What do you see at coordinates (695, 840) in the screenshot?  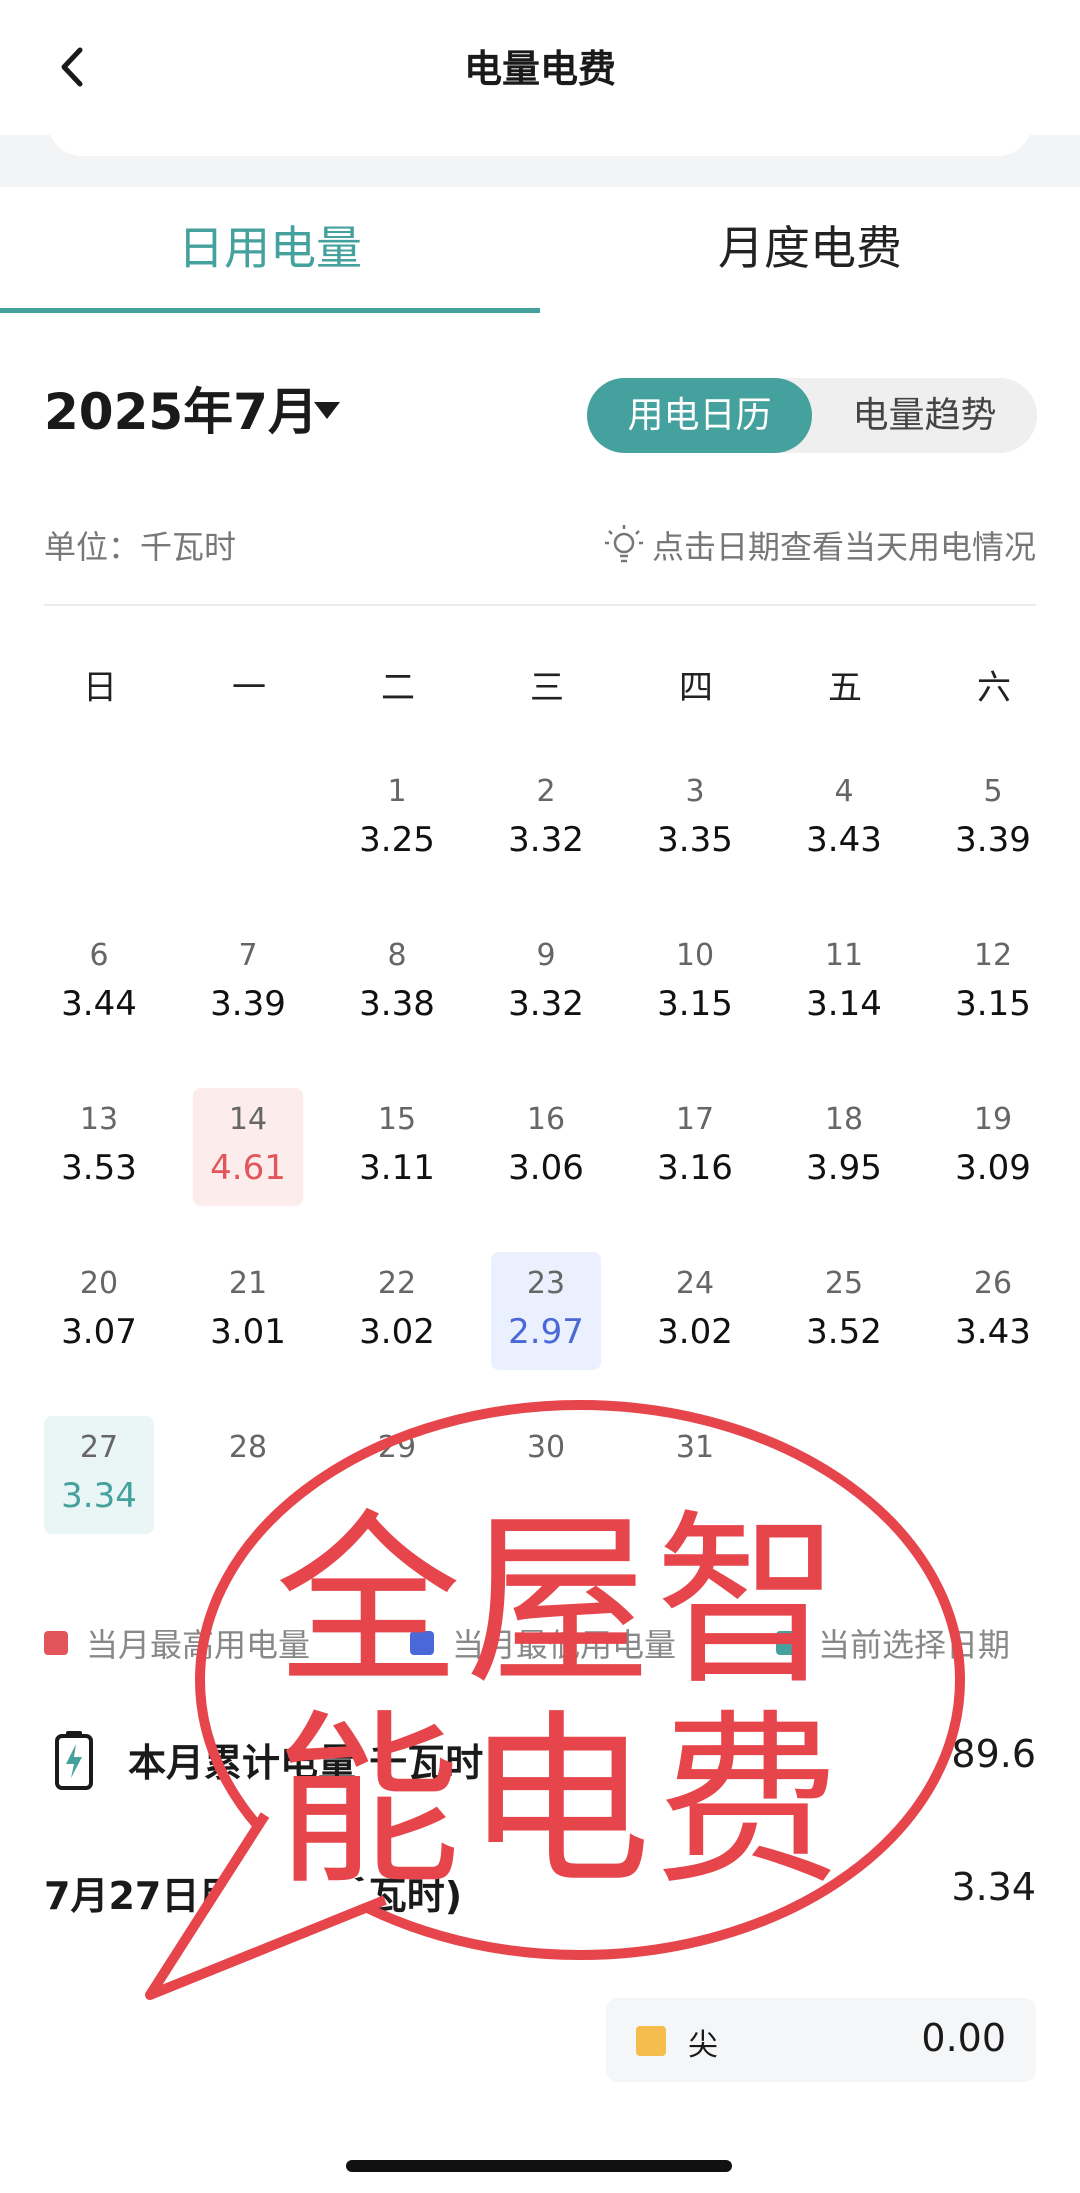 I see `day-usage-kwh: 3.35` at bounding box center [695, 840].